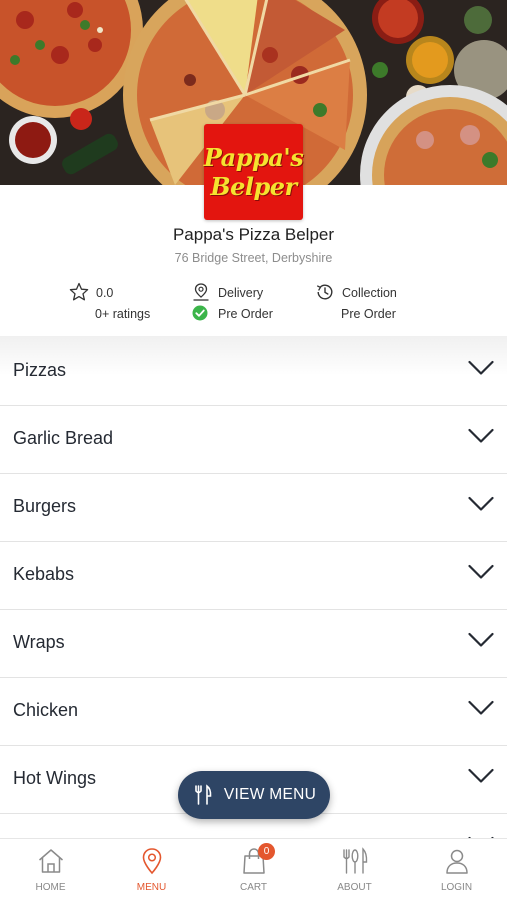  I want to click on nav-home: HOME, so click(50, 869).